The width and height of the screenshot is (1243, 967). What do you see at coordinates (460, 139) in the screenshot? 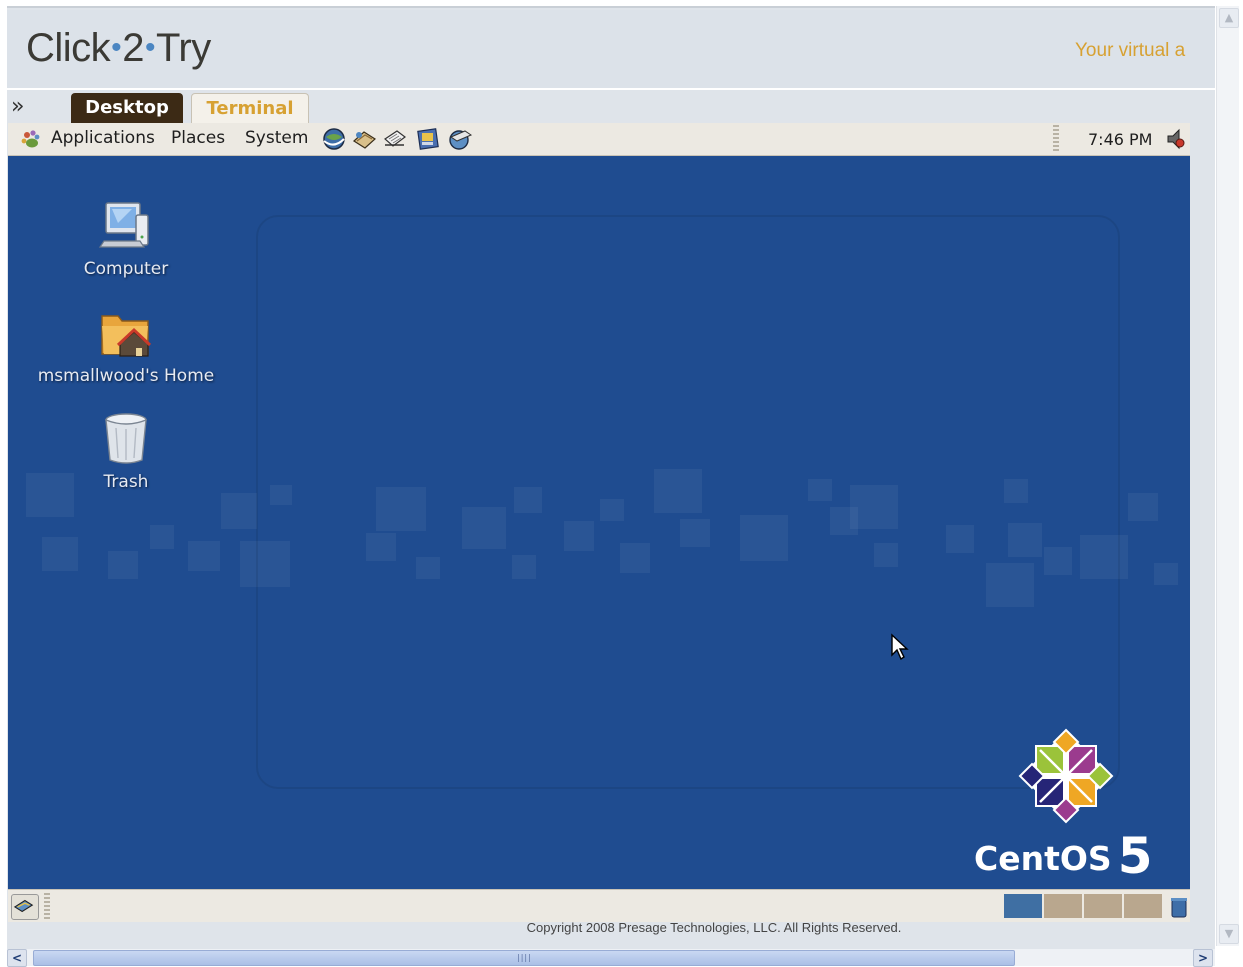
I see `network-icon` at bounding box center [460, 139].